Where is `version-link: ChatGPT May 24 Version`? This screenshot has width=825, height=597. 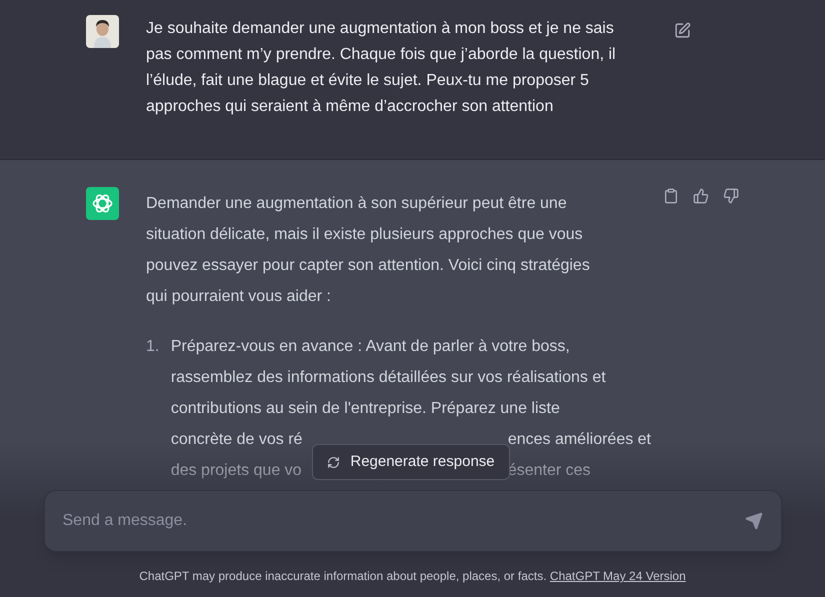
version-link: ChatGPT May 24 Version is located at coordinates (618, 576).